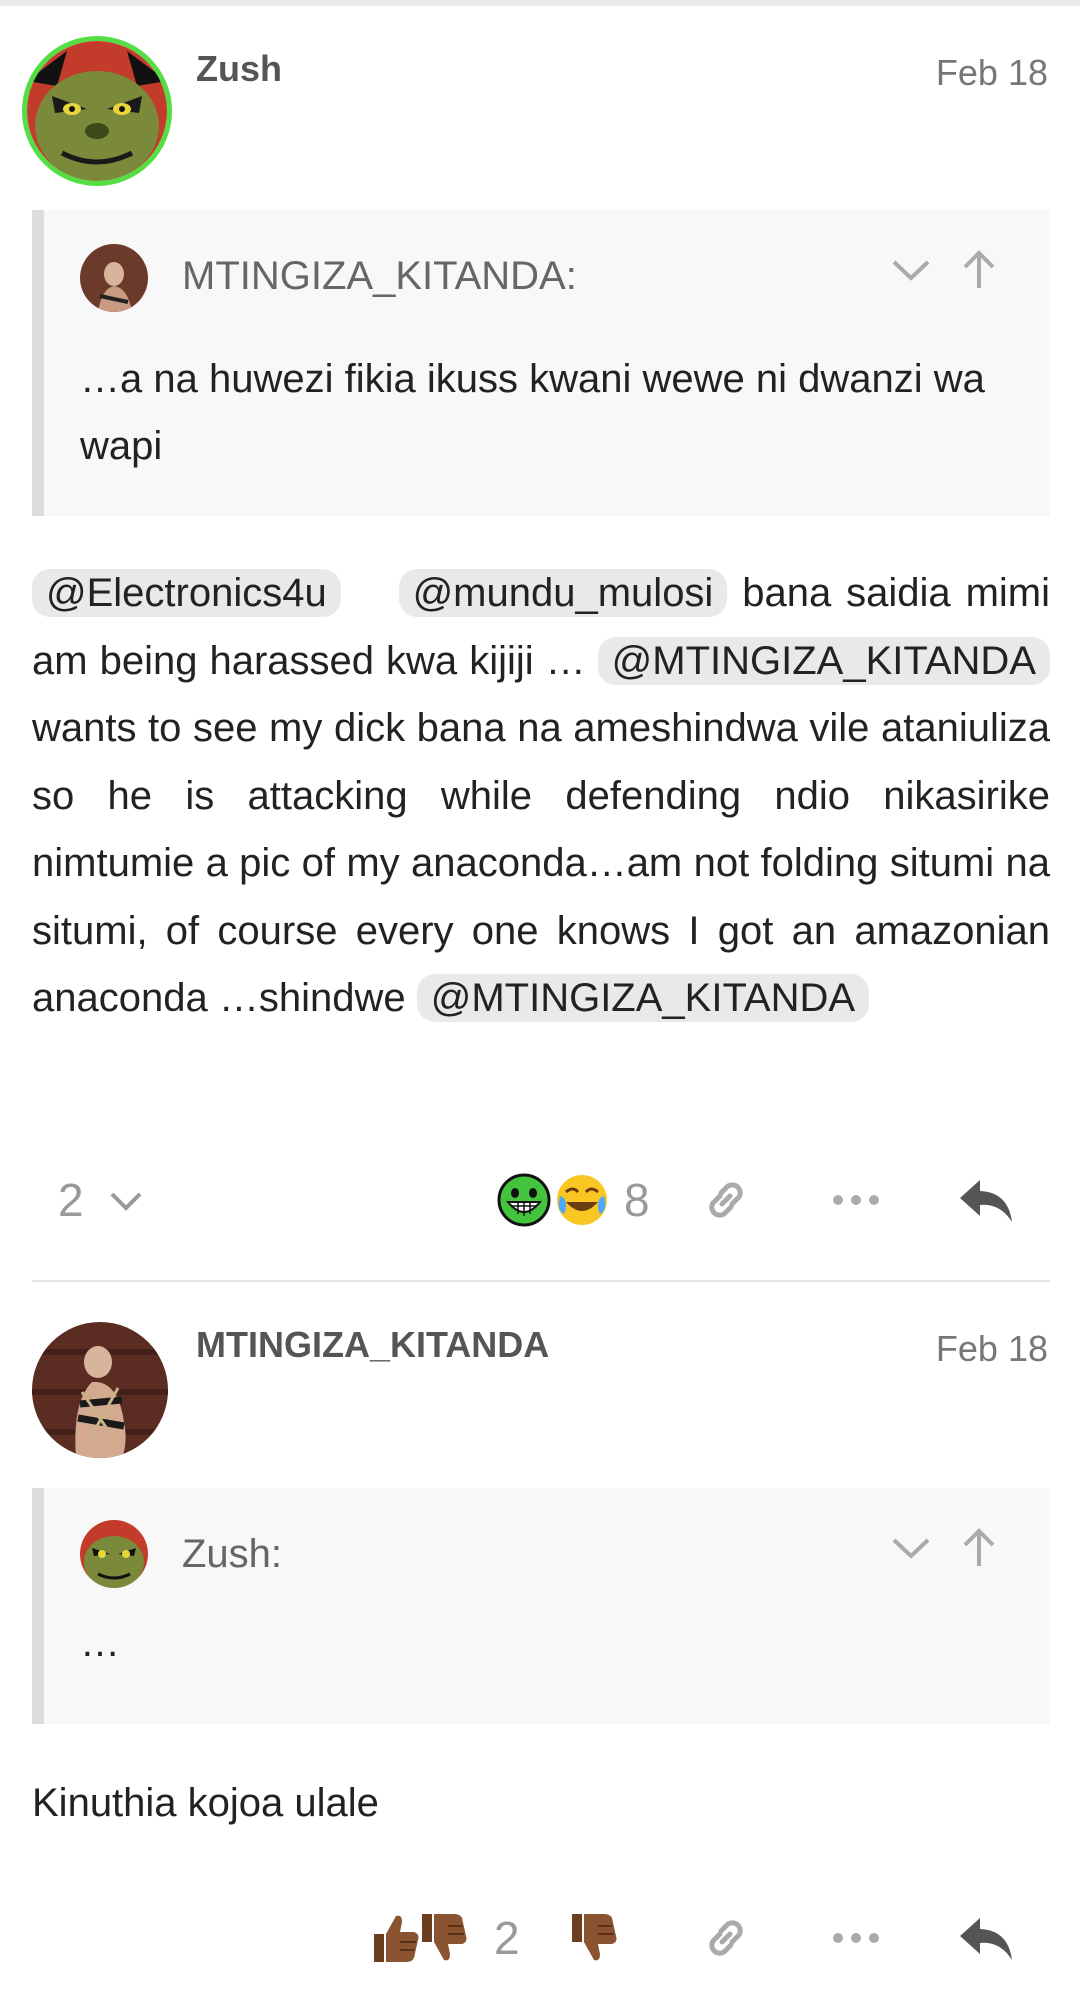 The image size is (1080, 1992). I want to click on reactions: 2, so click(445, 1938).